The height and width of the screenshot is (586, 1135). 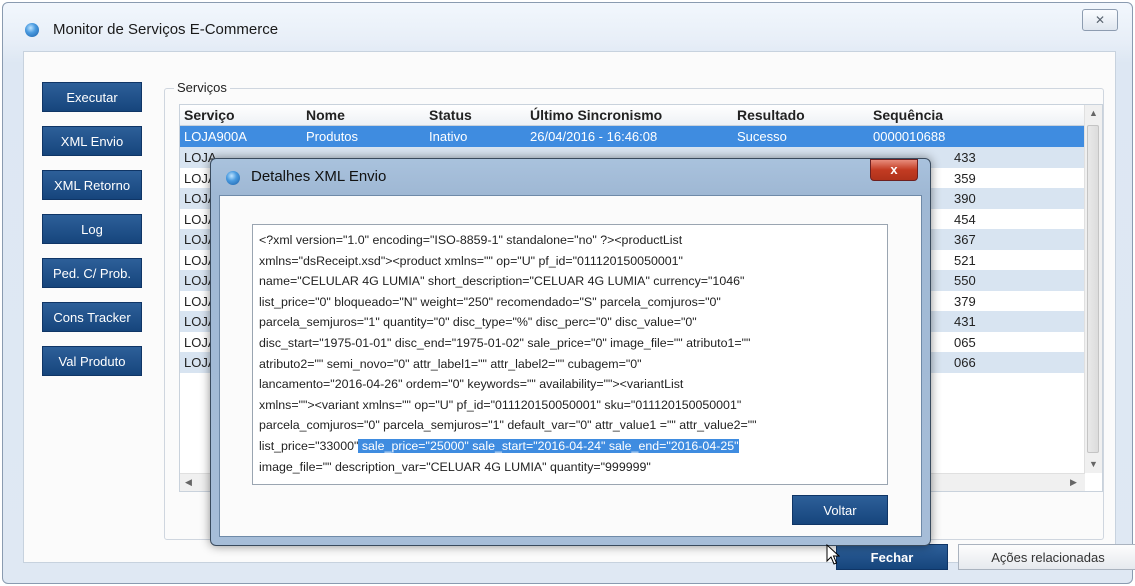 I want to click on vertical-scrollbar: ▲ ▼, so click(x=1093, y=289).